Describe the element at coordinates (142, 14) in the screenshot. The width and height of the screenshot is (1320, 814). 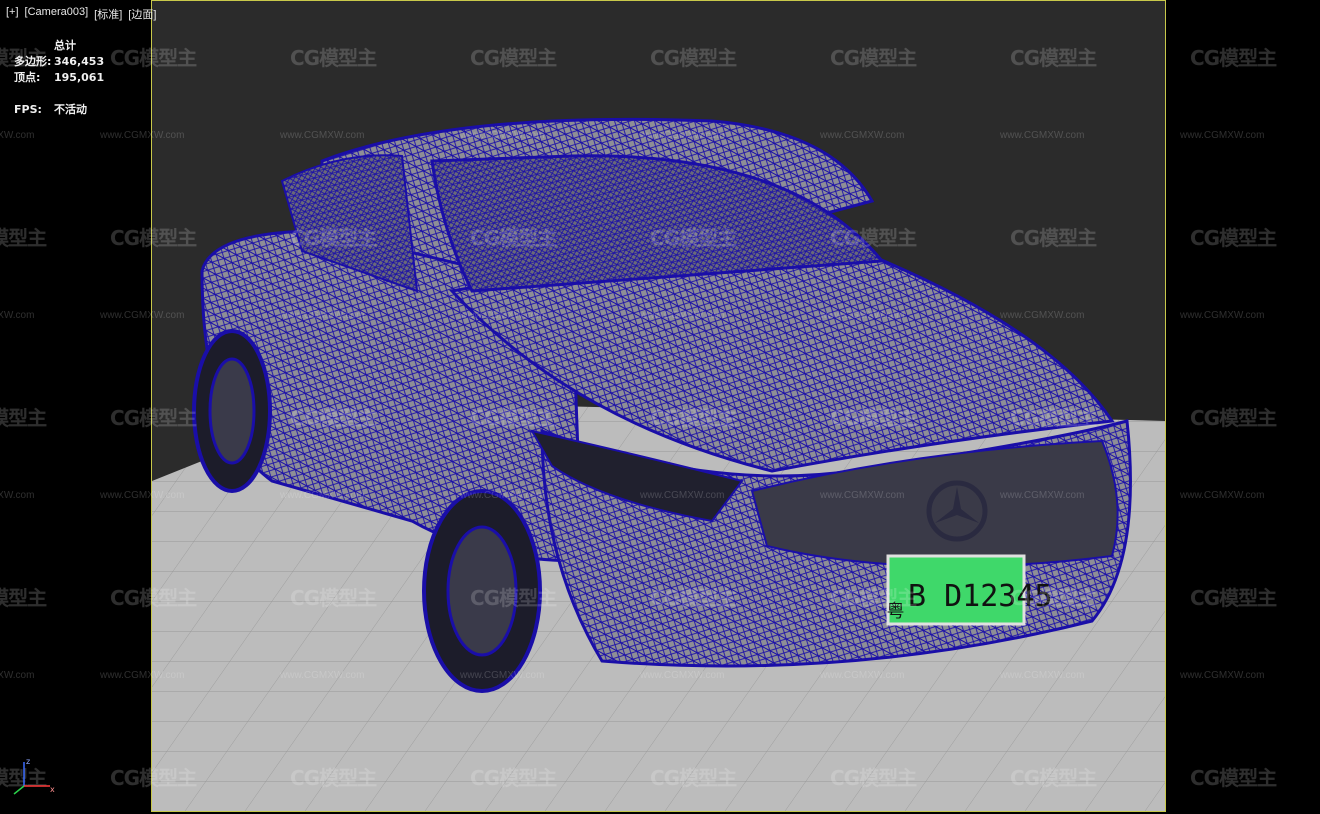
I see `viewport-shading-edged-faces: [边面]` at that location.